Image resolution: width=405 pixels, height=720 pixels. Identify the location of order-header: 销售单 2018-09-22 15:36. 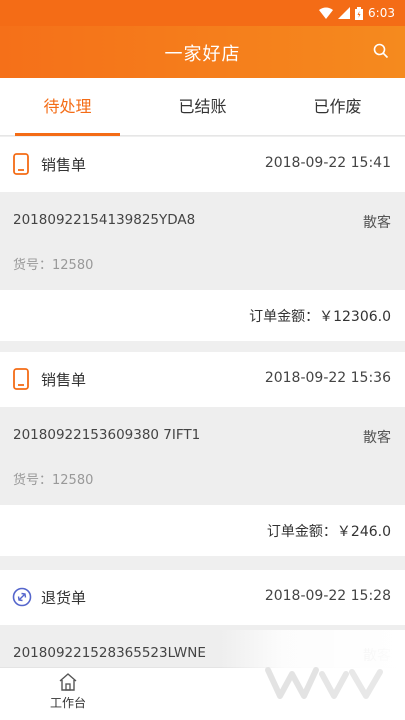
(202, 379).